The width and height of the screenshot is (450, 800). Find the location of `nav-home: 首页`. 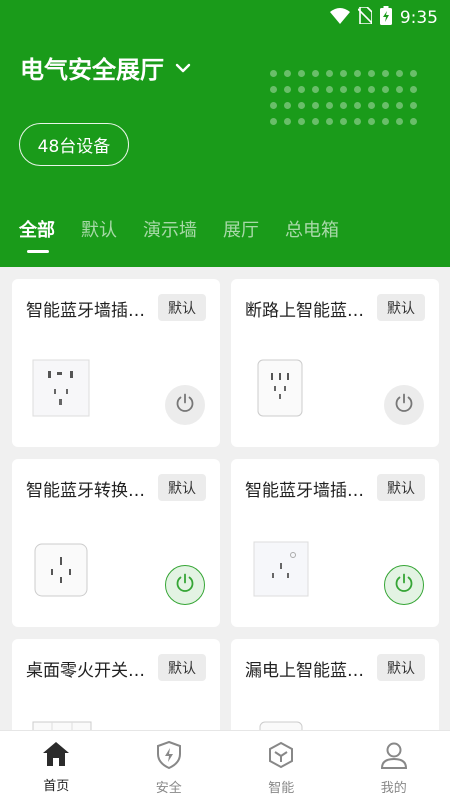

nav-home: 首页 is located at coordinates (56, 765).